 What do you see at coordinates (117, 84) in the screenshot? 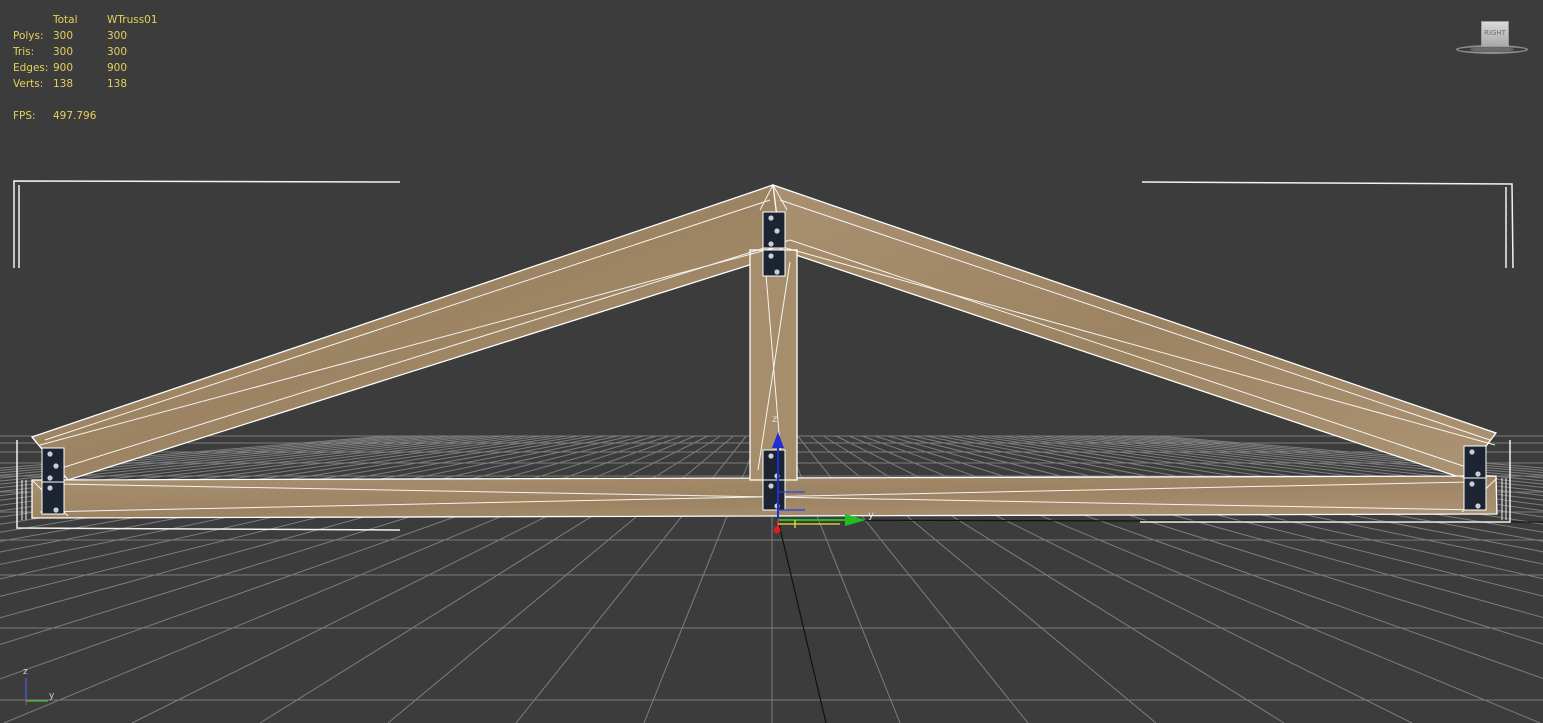
I see `stats-object: 138` at bounding box center [117, 84].